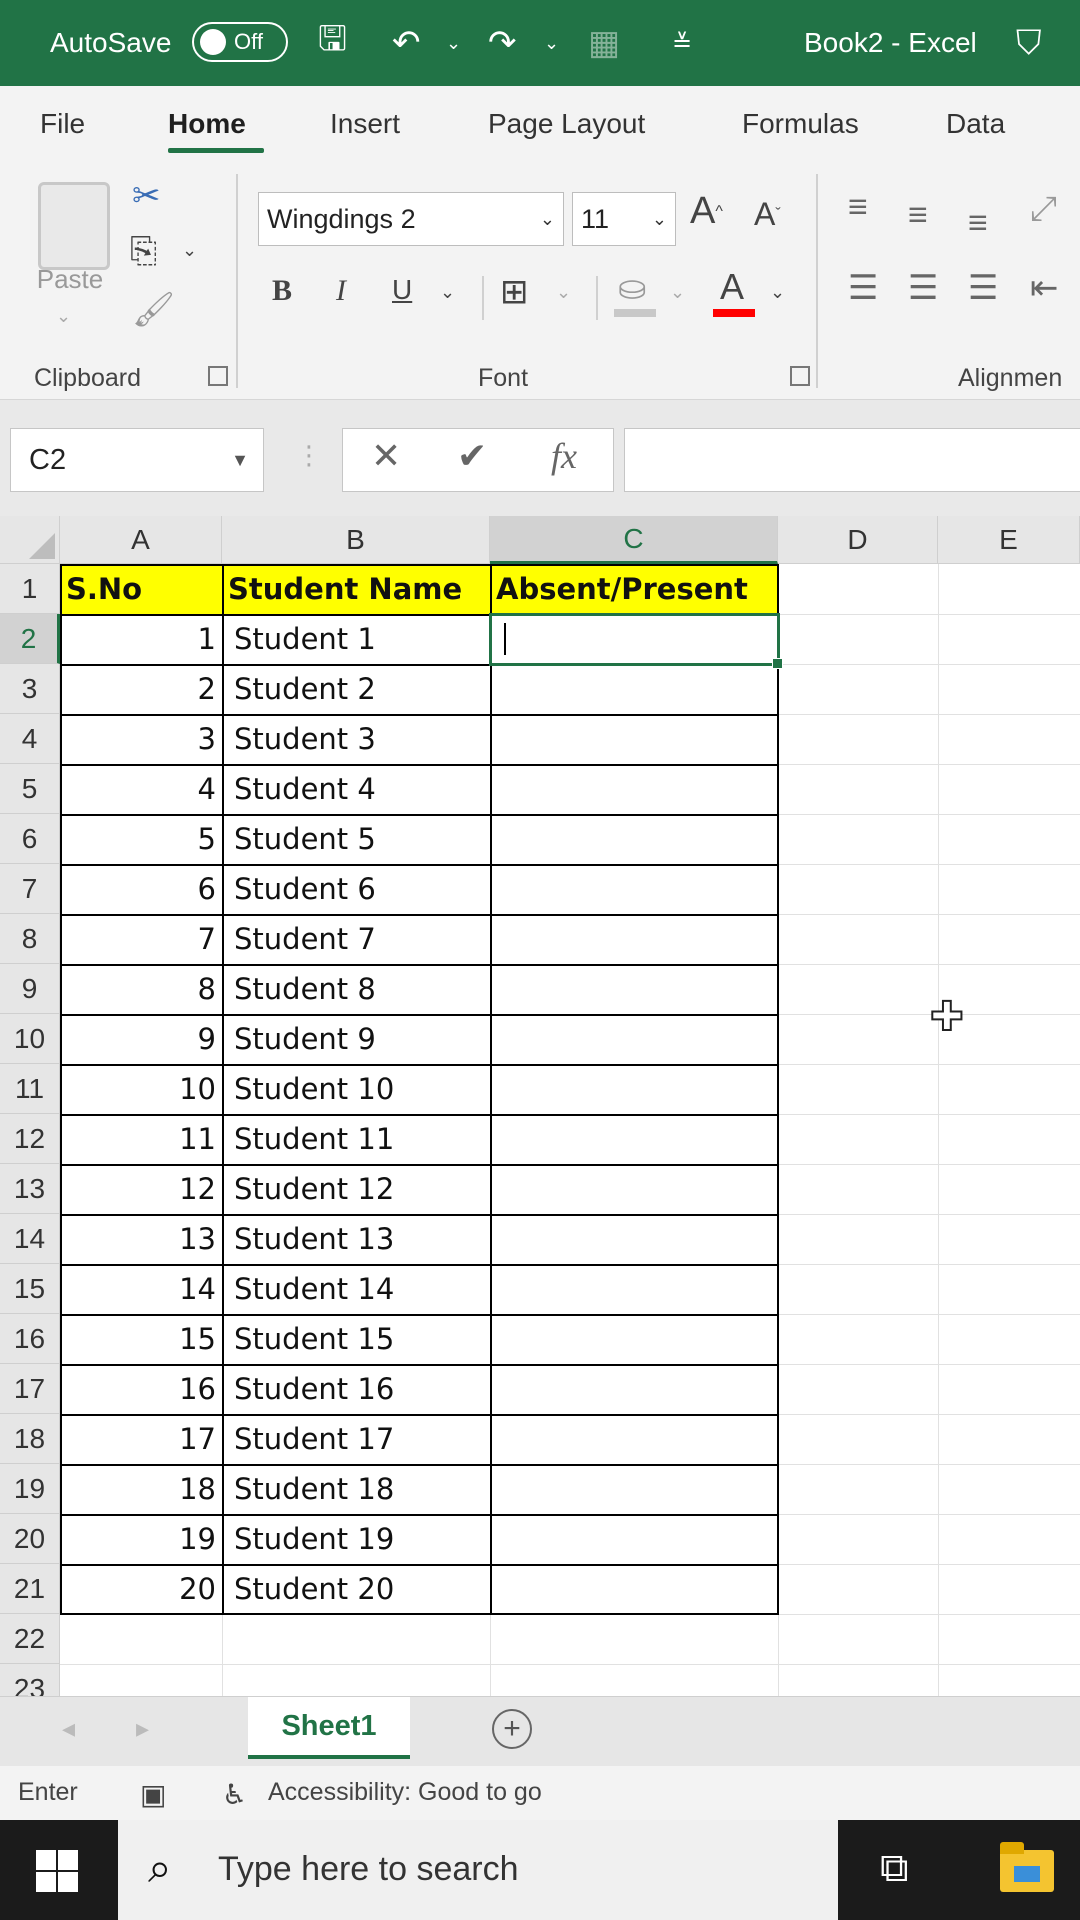 This screenshot has width=1080, height=1920. Describe the element at coordinates (30, 1189) in the screenshot. I see `row-header-13: 13` at that location.